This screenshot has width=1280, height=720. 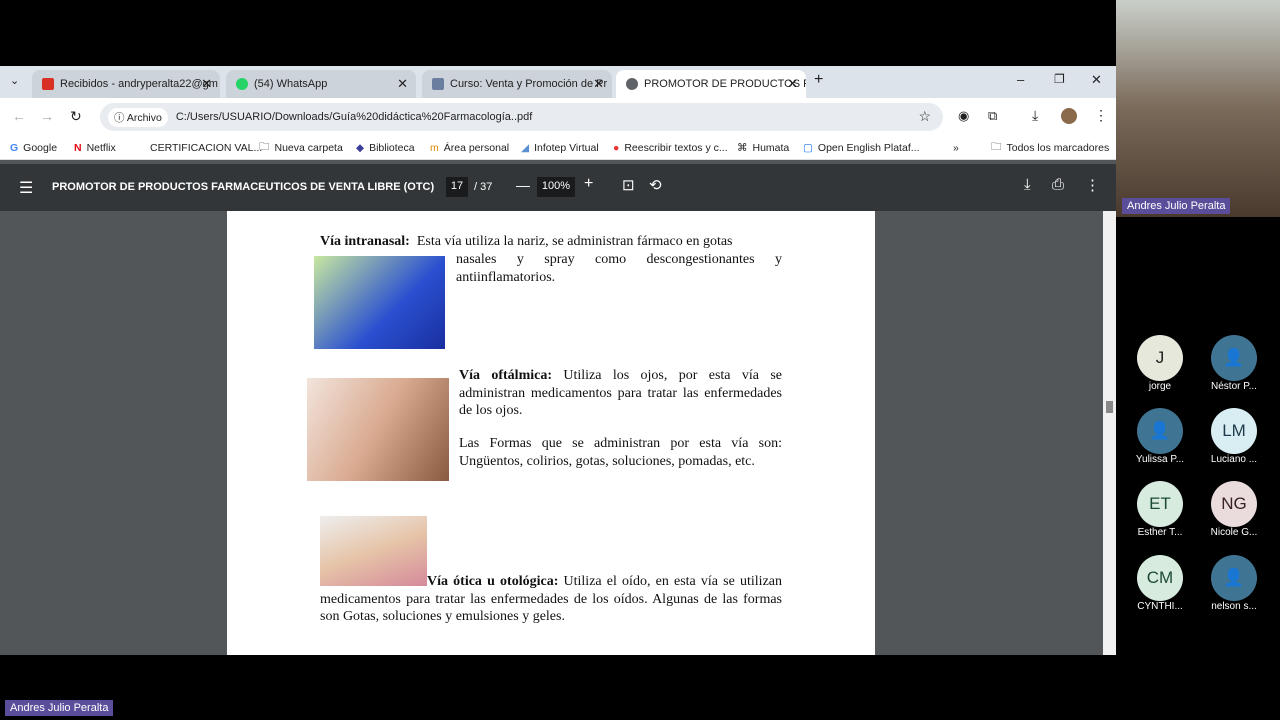 What do you see at coordinates (308, 147) in the screenshot?
I see `bookmark-label: Nueva carpeta` at bounding box center [308, 147].